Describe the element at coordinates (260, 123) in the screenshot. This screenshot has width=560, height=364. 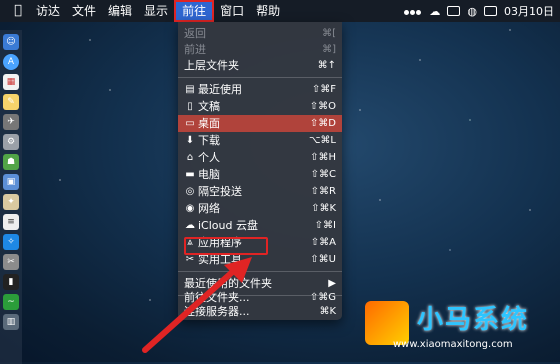
I see `menu-item-desktop: ▭ 桌面 ⇧⌘D` at that location.